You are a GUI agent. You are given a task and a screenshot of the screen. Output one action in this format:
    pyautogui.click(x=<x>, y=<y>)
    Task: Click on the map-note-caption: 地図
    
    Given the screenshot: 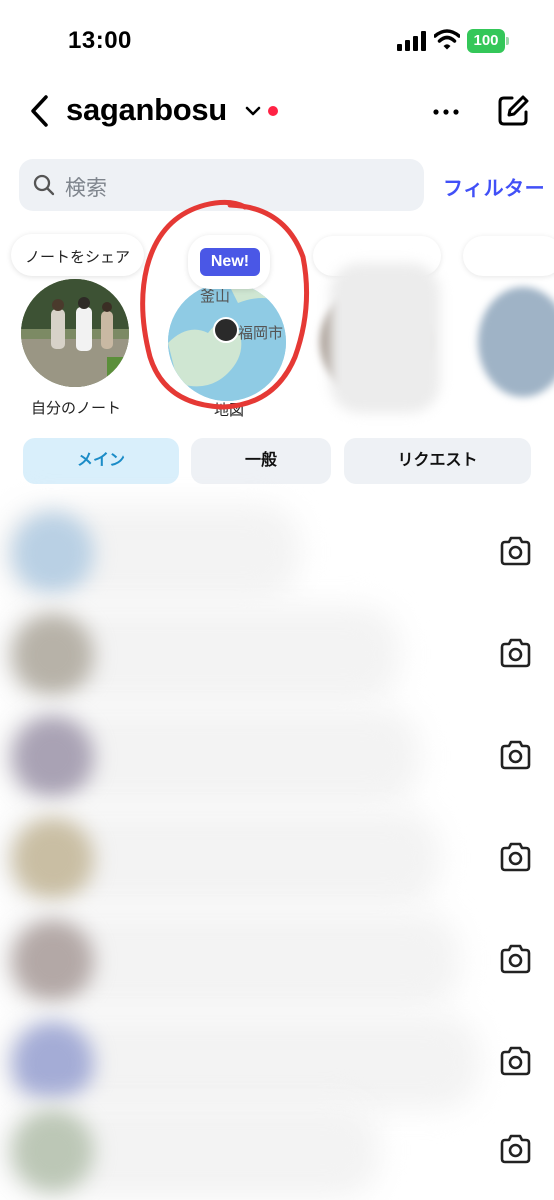 What is the action you would take?
    pyautogui.click(x=229, y=410)
    